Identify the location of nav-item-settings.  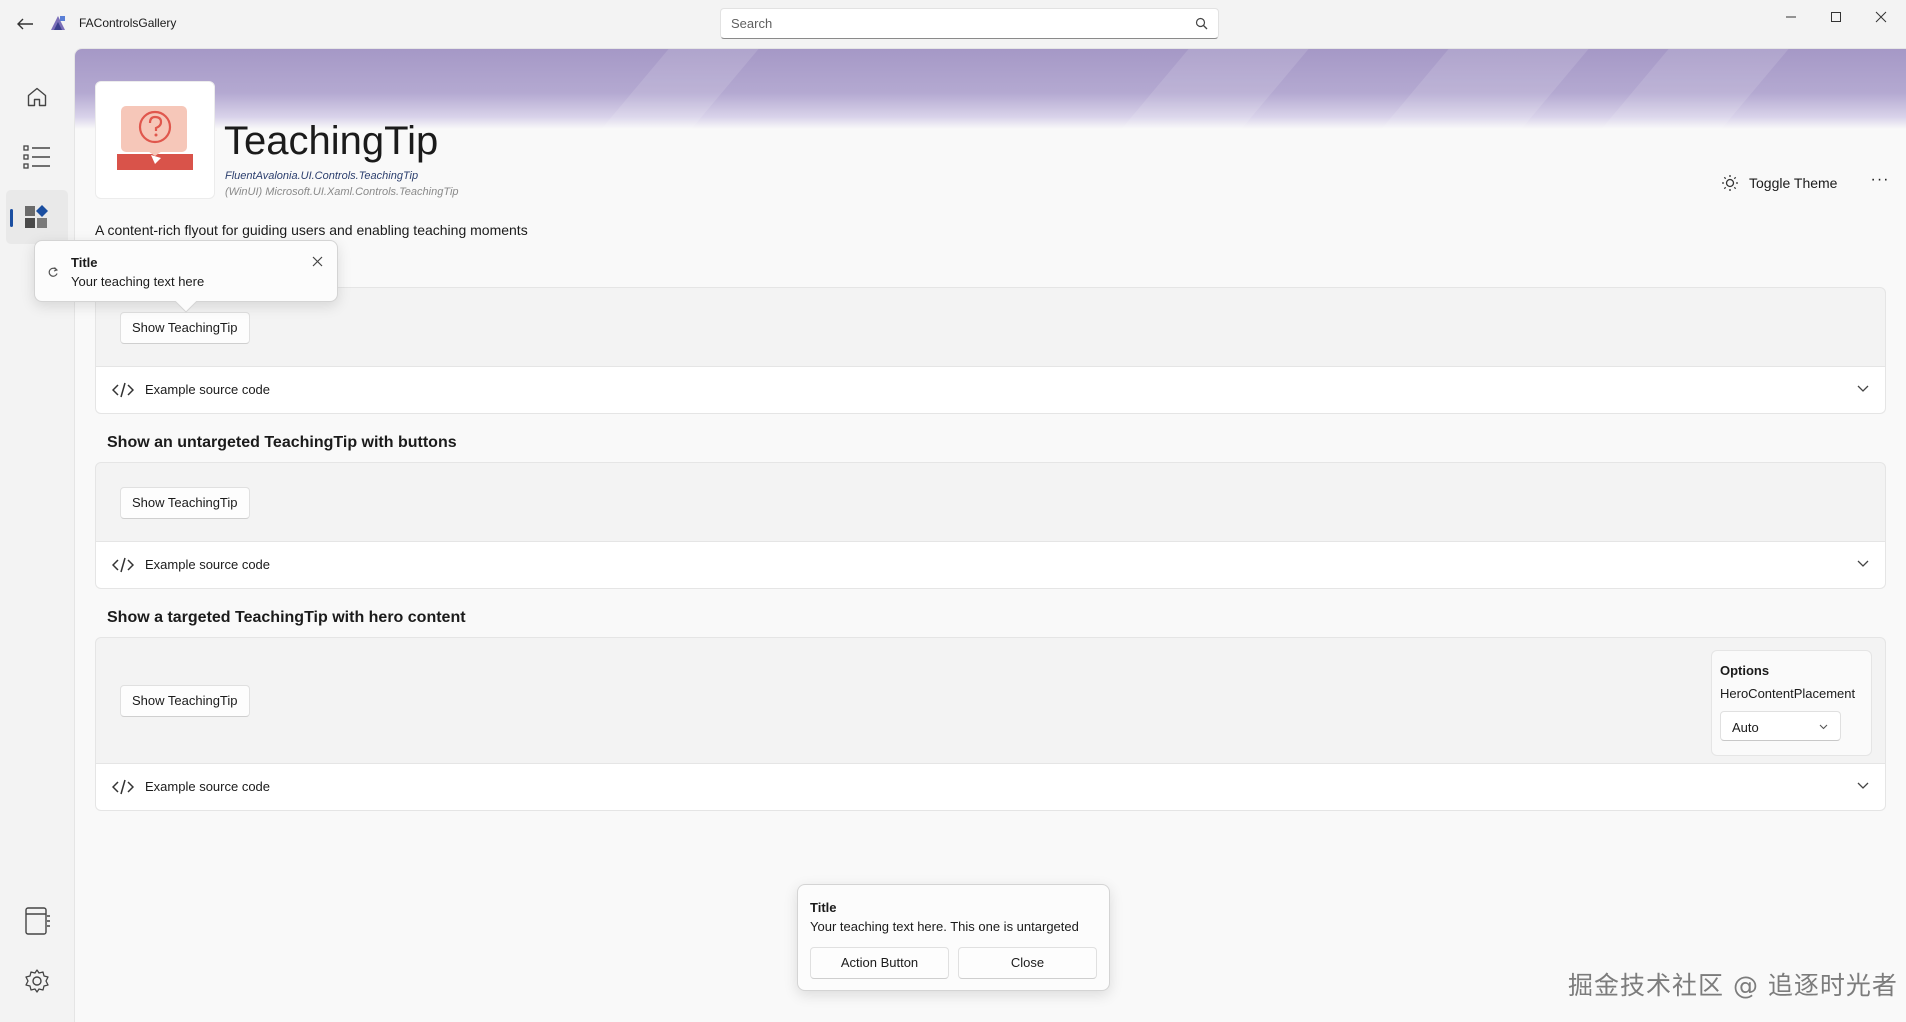
(37, 981).